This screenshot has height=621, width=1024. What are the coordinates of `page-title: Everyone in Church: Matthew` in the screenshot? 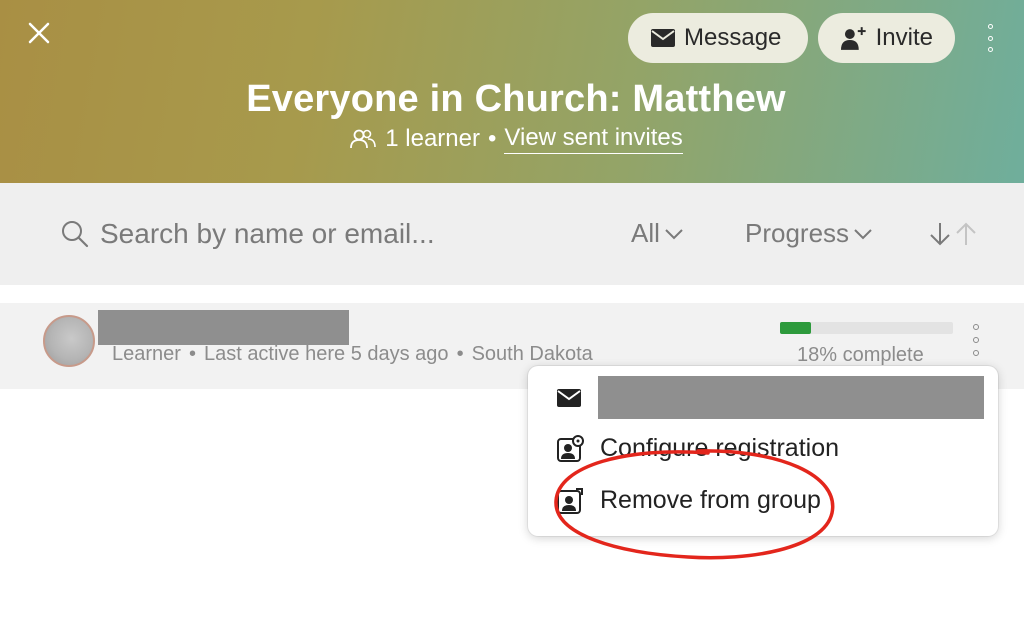 It's located at (516, 99).